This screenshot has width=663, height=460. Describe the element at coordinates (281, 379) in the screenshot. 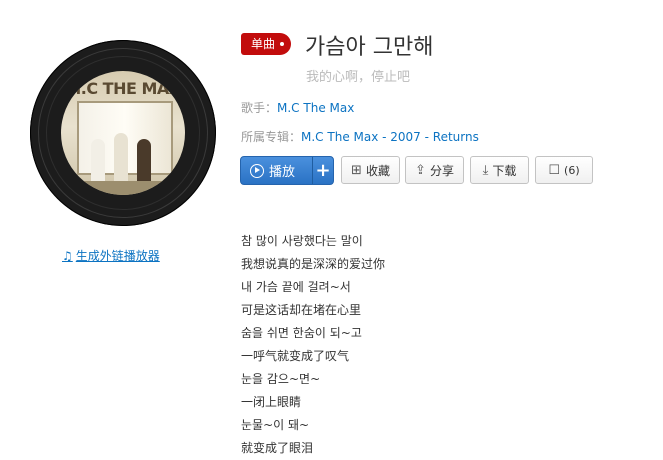

I see `lyric-line: 눈을 감으~면~` at that location.